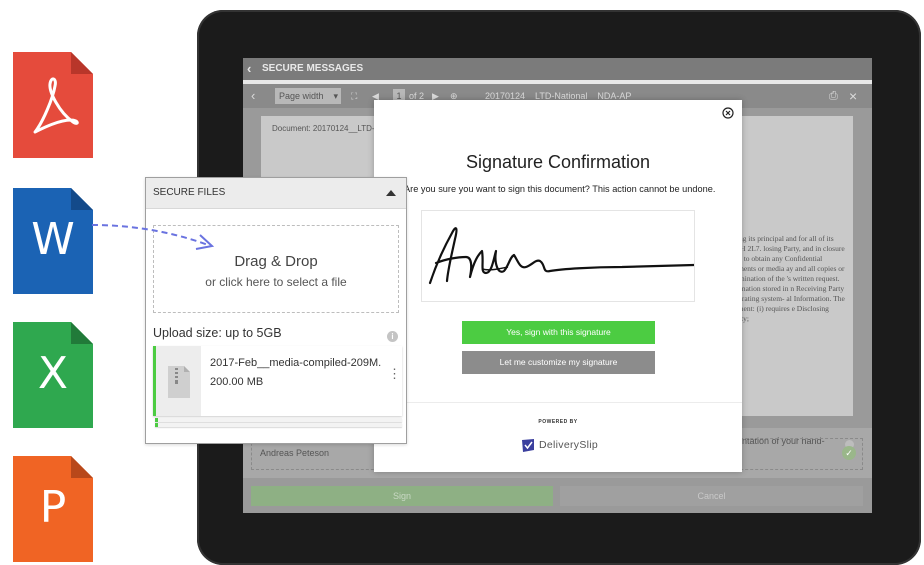  Describe the element at coordinates (276, 261) in the screenshot. I see `drop-title: Drag & Drop` at that location.